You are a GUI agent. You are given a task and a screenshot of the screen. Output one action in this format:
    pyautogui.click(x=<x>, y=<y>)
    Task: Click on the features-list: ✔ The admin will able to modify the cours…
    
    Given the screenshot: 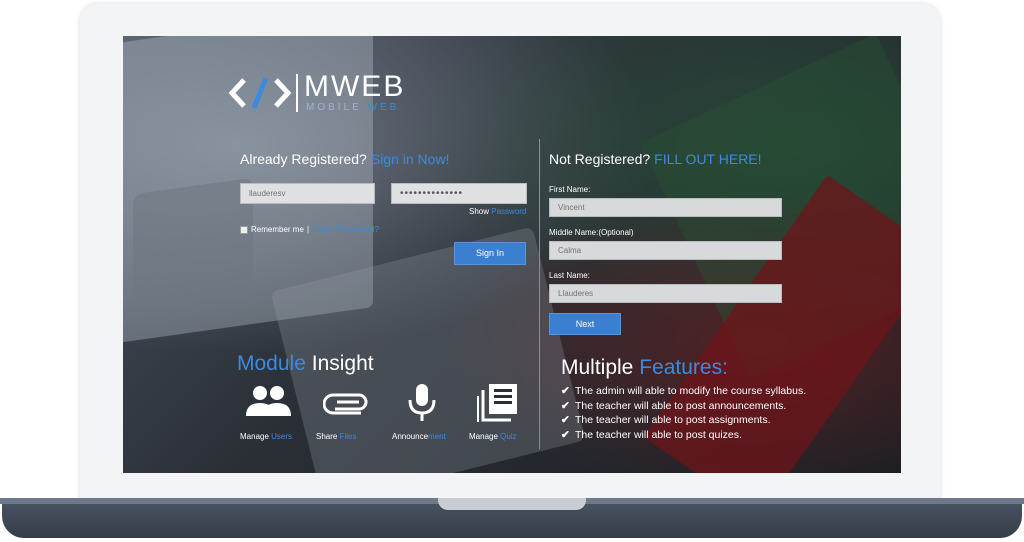 What is the action you would take?
    pyautogui.click(x=683, y=413)
    